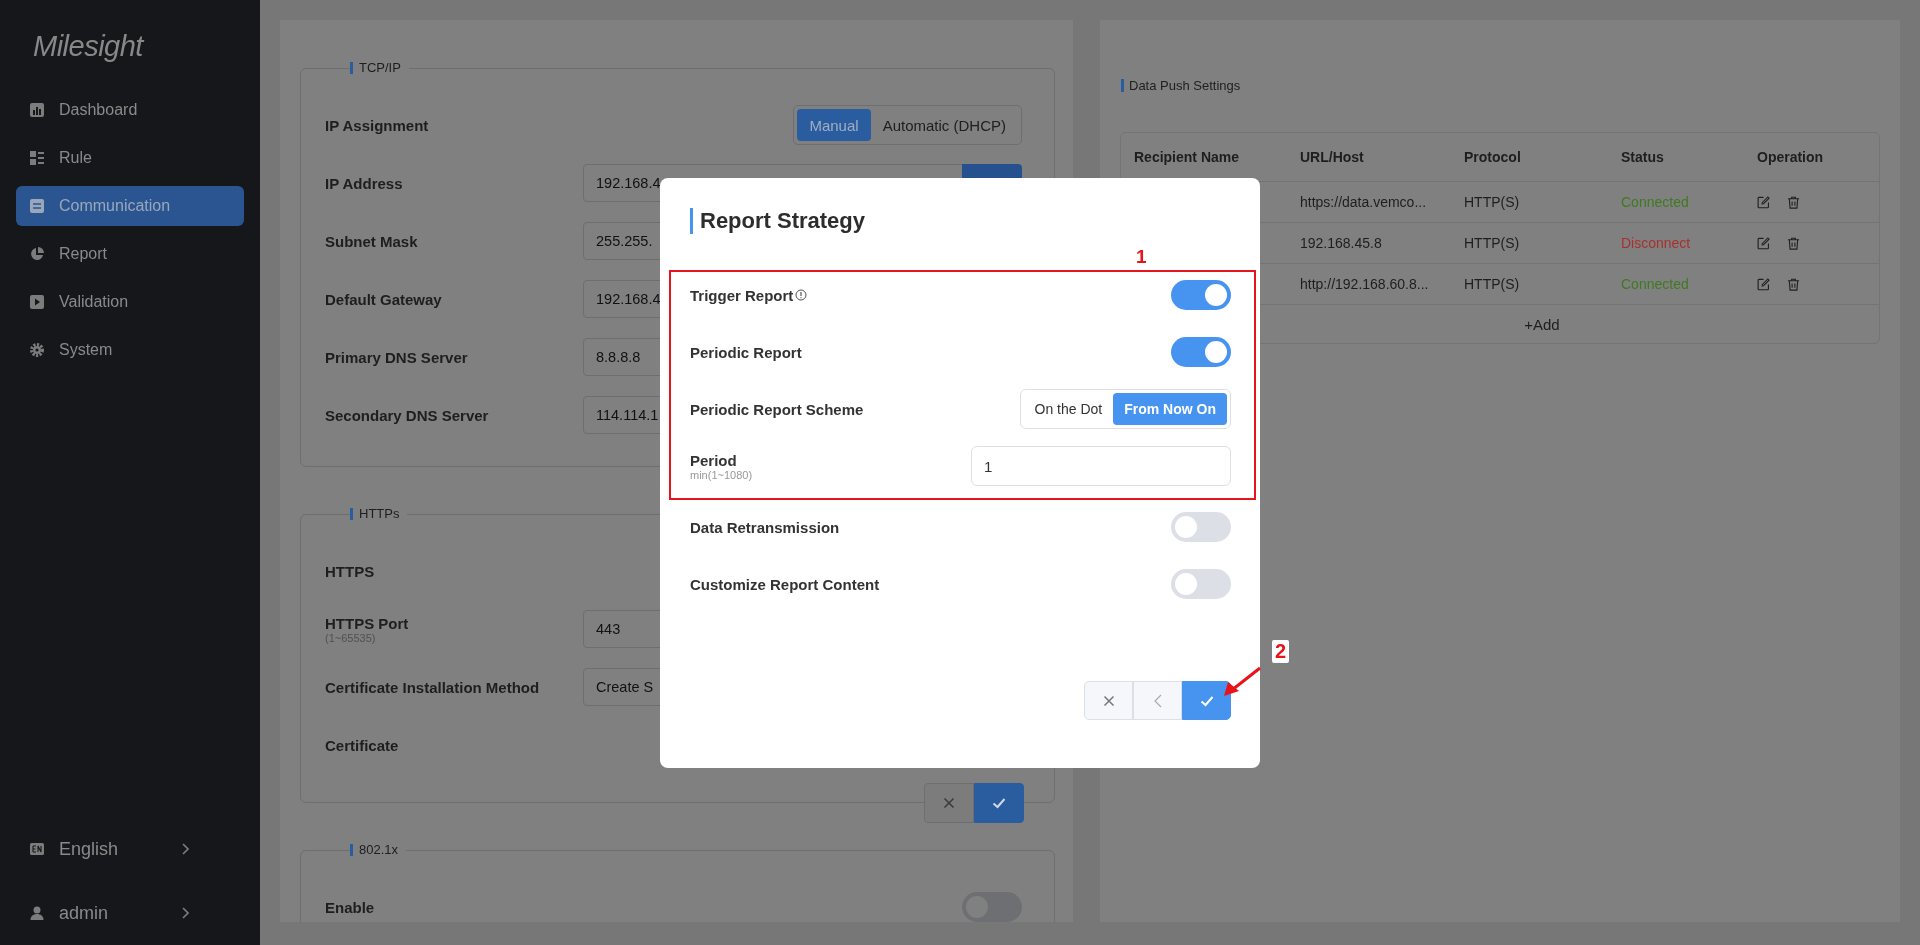  What do you see at coordinates (1187, 157) in the screenshot?
I see `column-header: Recipient Name` at bounding box center [1187, 157].